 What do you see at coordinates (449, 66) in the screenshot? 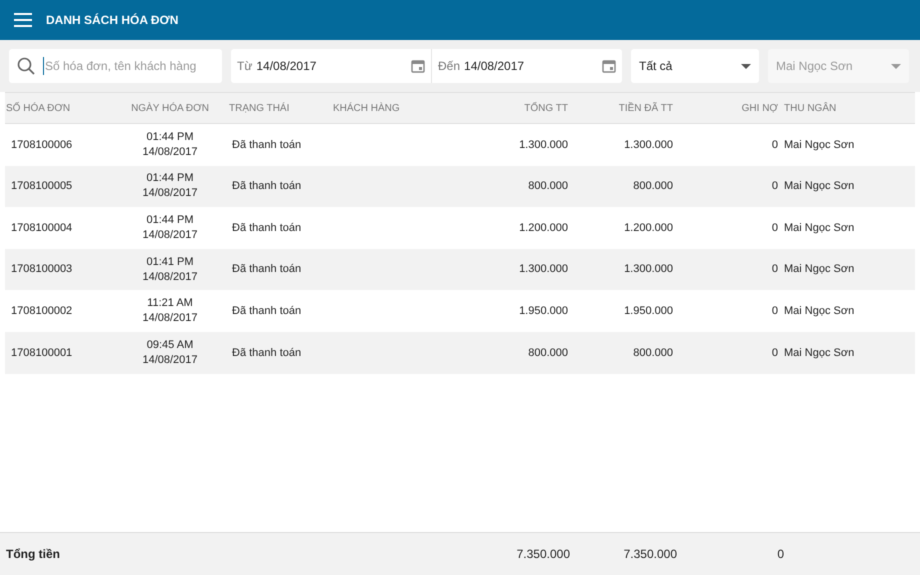
I see `to-label: Đến` at bounding box center [449, 66].